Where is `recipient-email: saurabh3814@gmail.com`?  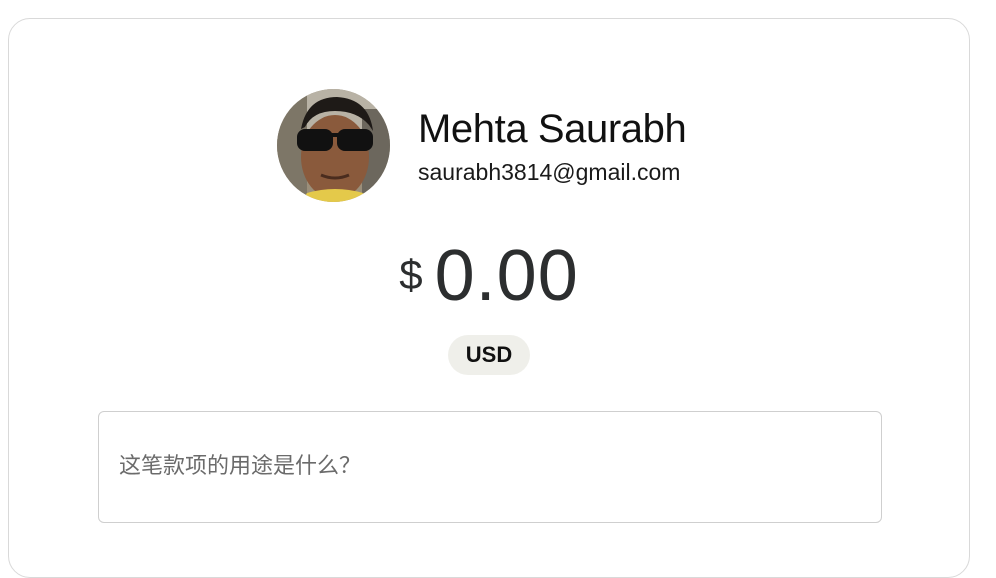 recipient-email: saurabh3814@gmail.com is located at coordinates (549, 171).